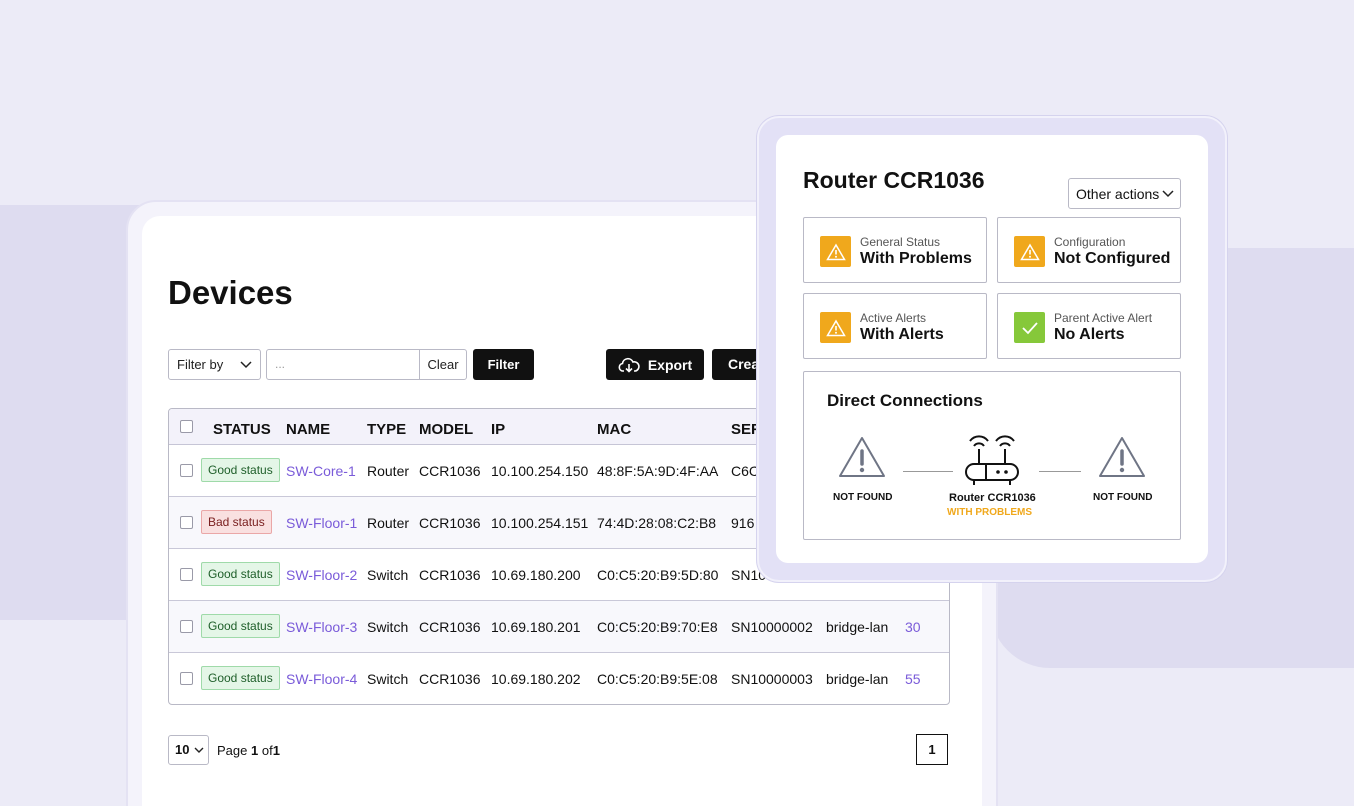 The image size is (1354, 806). What do you see at coordinates (443, 364) in the screenshot?
I see `clear-button: Clear` at bounding box center [443, 364].